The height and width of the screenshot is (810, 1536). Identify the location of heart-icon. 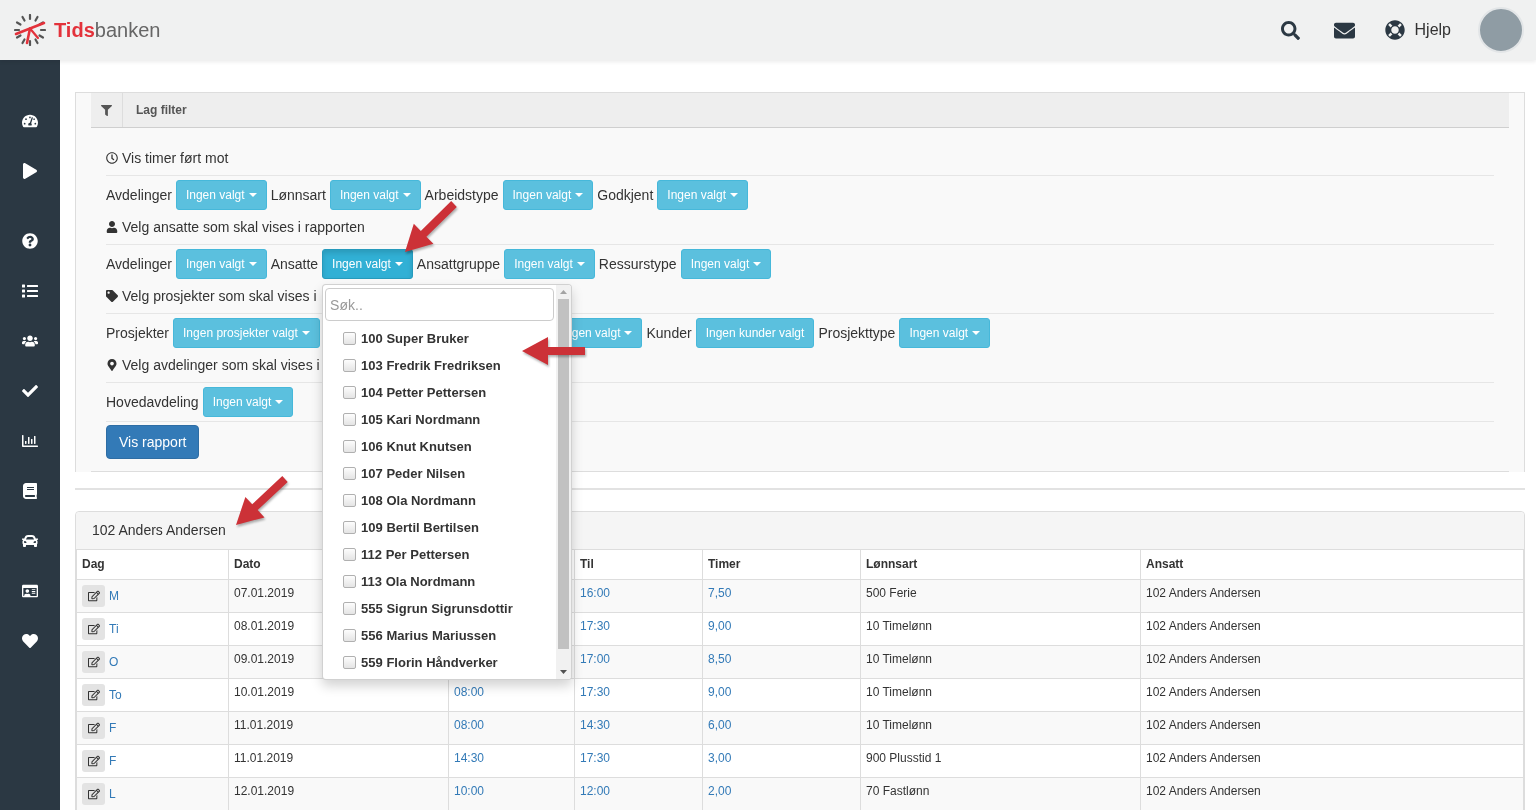
(30, 641).